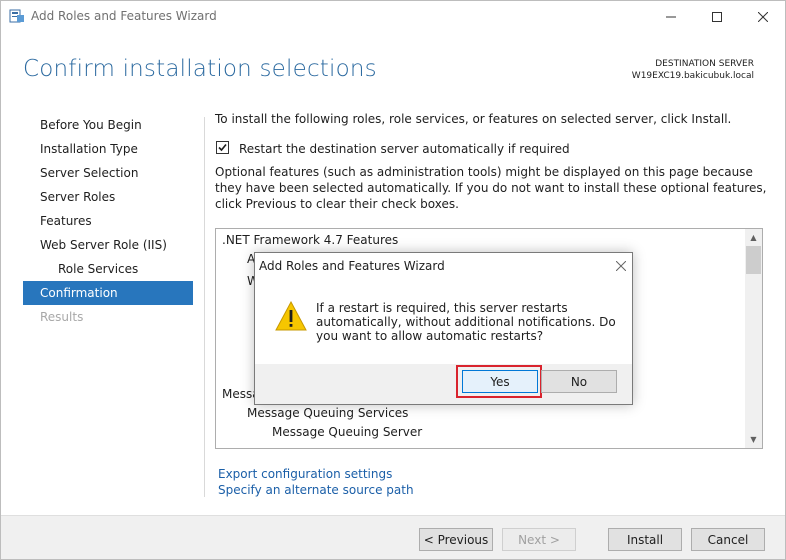 The height and width of the screenshot is (560, 786). What do you see at coordinates (108, 221) in the screenshot?
I see `nav-item-features: Features` at bounding box center [108, 221].